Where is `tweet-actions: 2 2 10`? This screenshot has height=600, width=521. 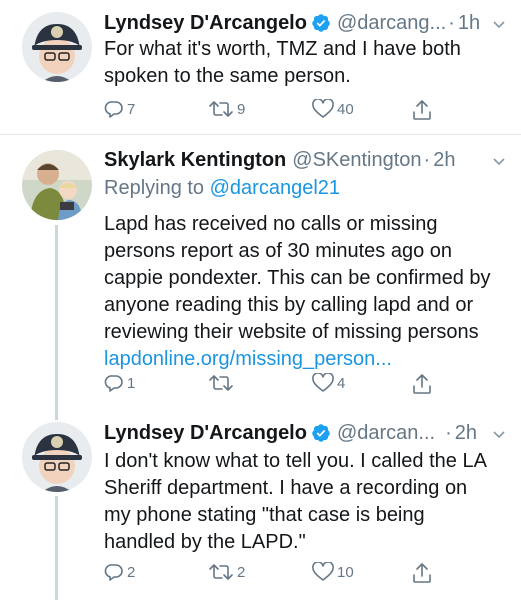 tweet-actions: 2 2 10 is located at coordinates (274, 577).